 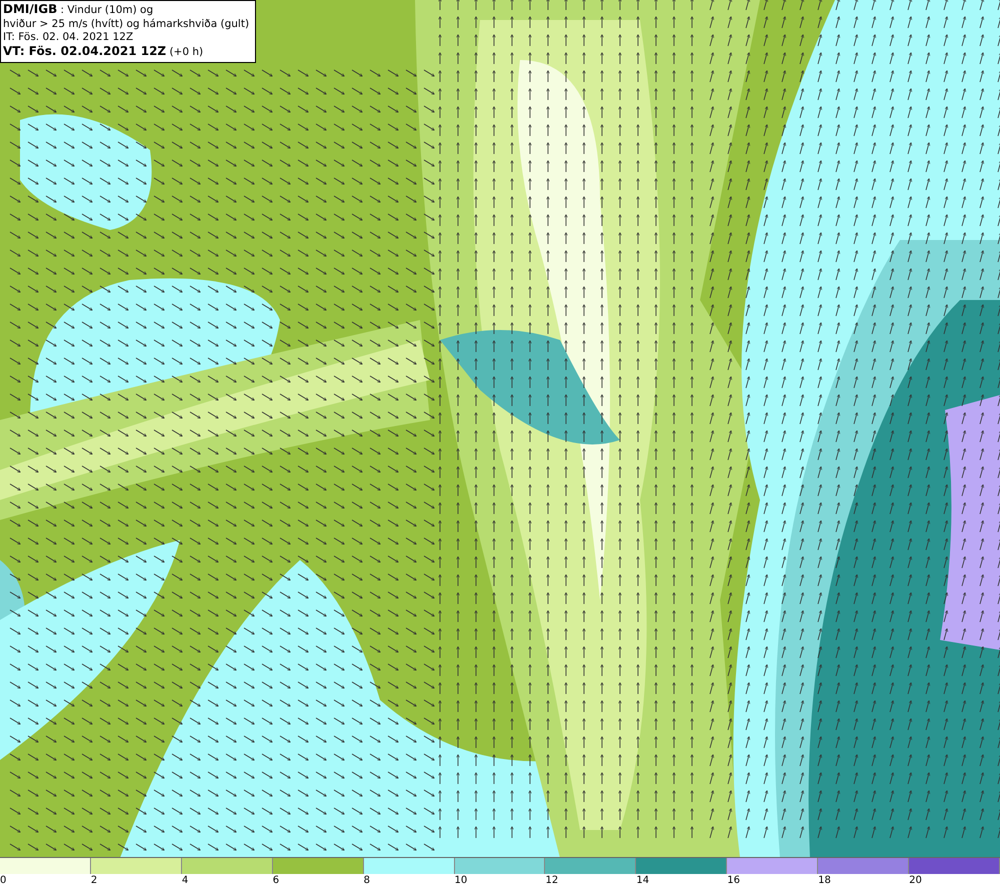 I want to click on legend-label: 18, so click(x=824, y=880).